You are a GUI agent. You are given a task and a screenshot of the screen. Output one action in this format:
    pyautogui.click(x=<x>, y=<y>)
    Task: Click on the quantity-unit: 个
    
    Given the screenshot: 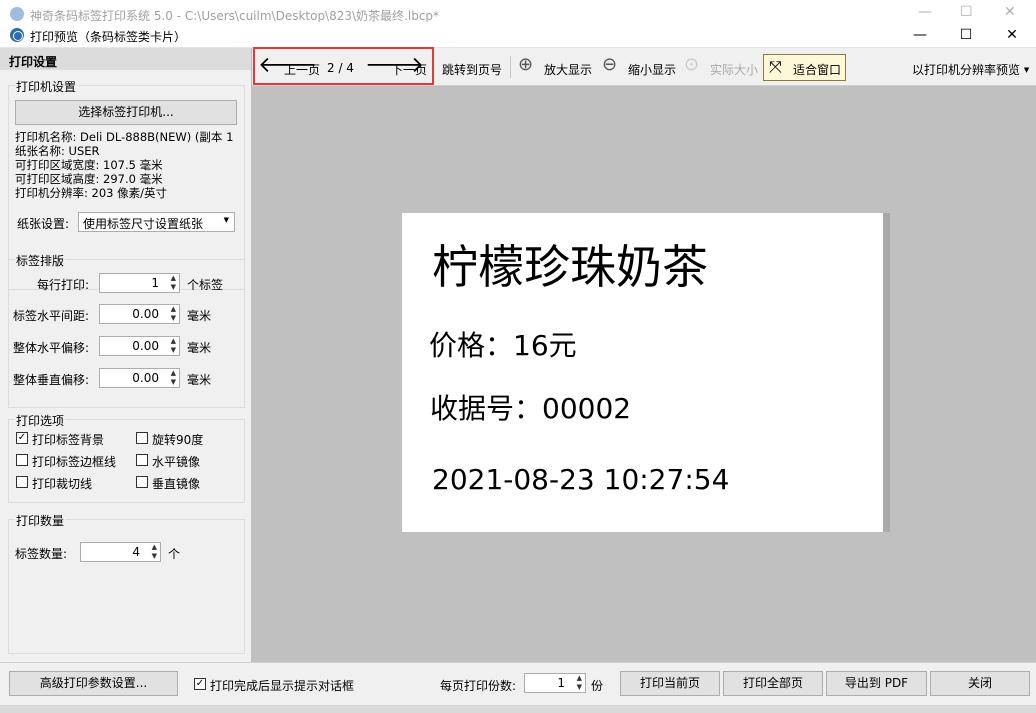 What is the action you would take?
    pyautogui.click(x=174, y=554)
    